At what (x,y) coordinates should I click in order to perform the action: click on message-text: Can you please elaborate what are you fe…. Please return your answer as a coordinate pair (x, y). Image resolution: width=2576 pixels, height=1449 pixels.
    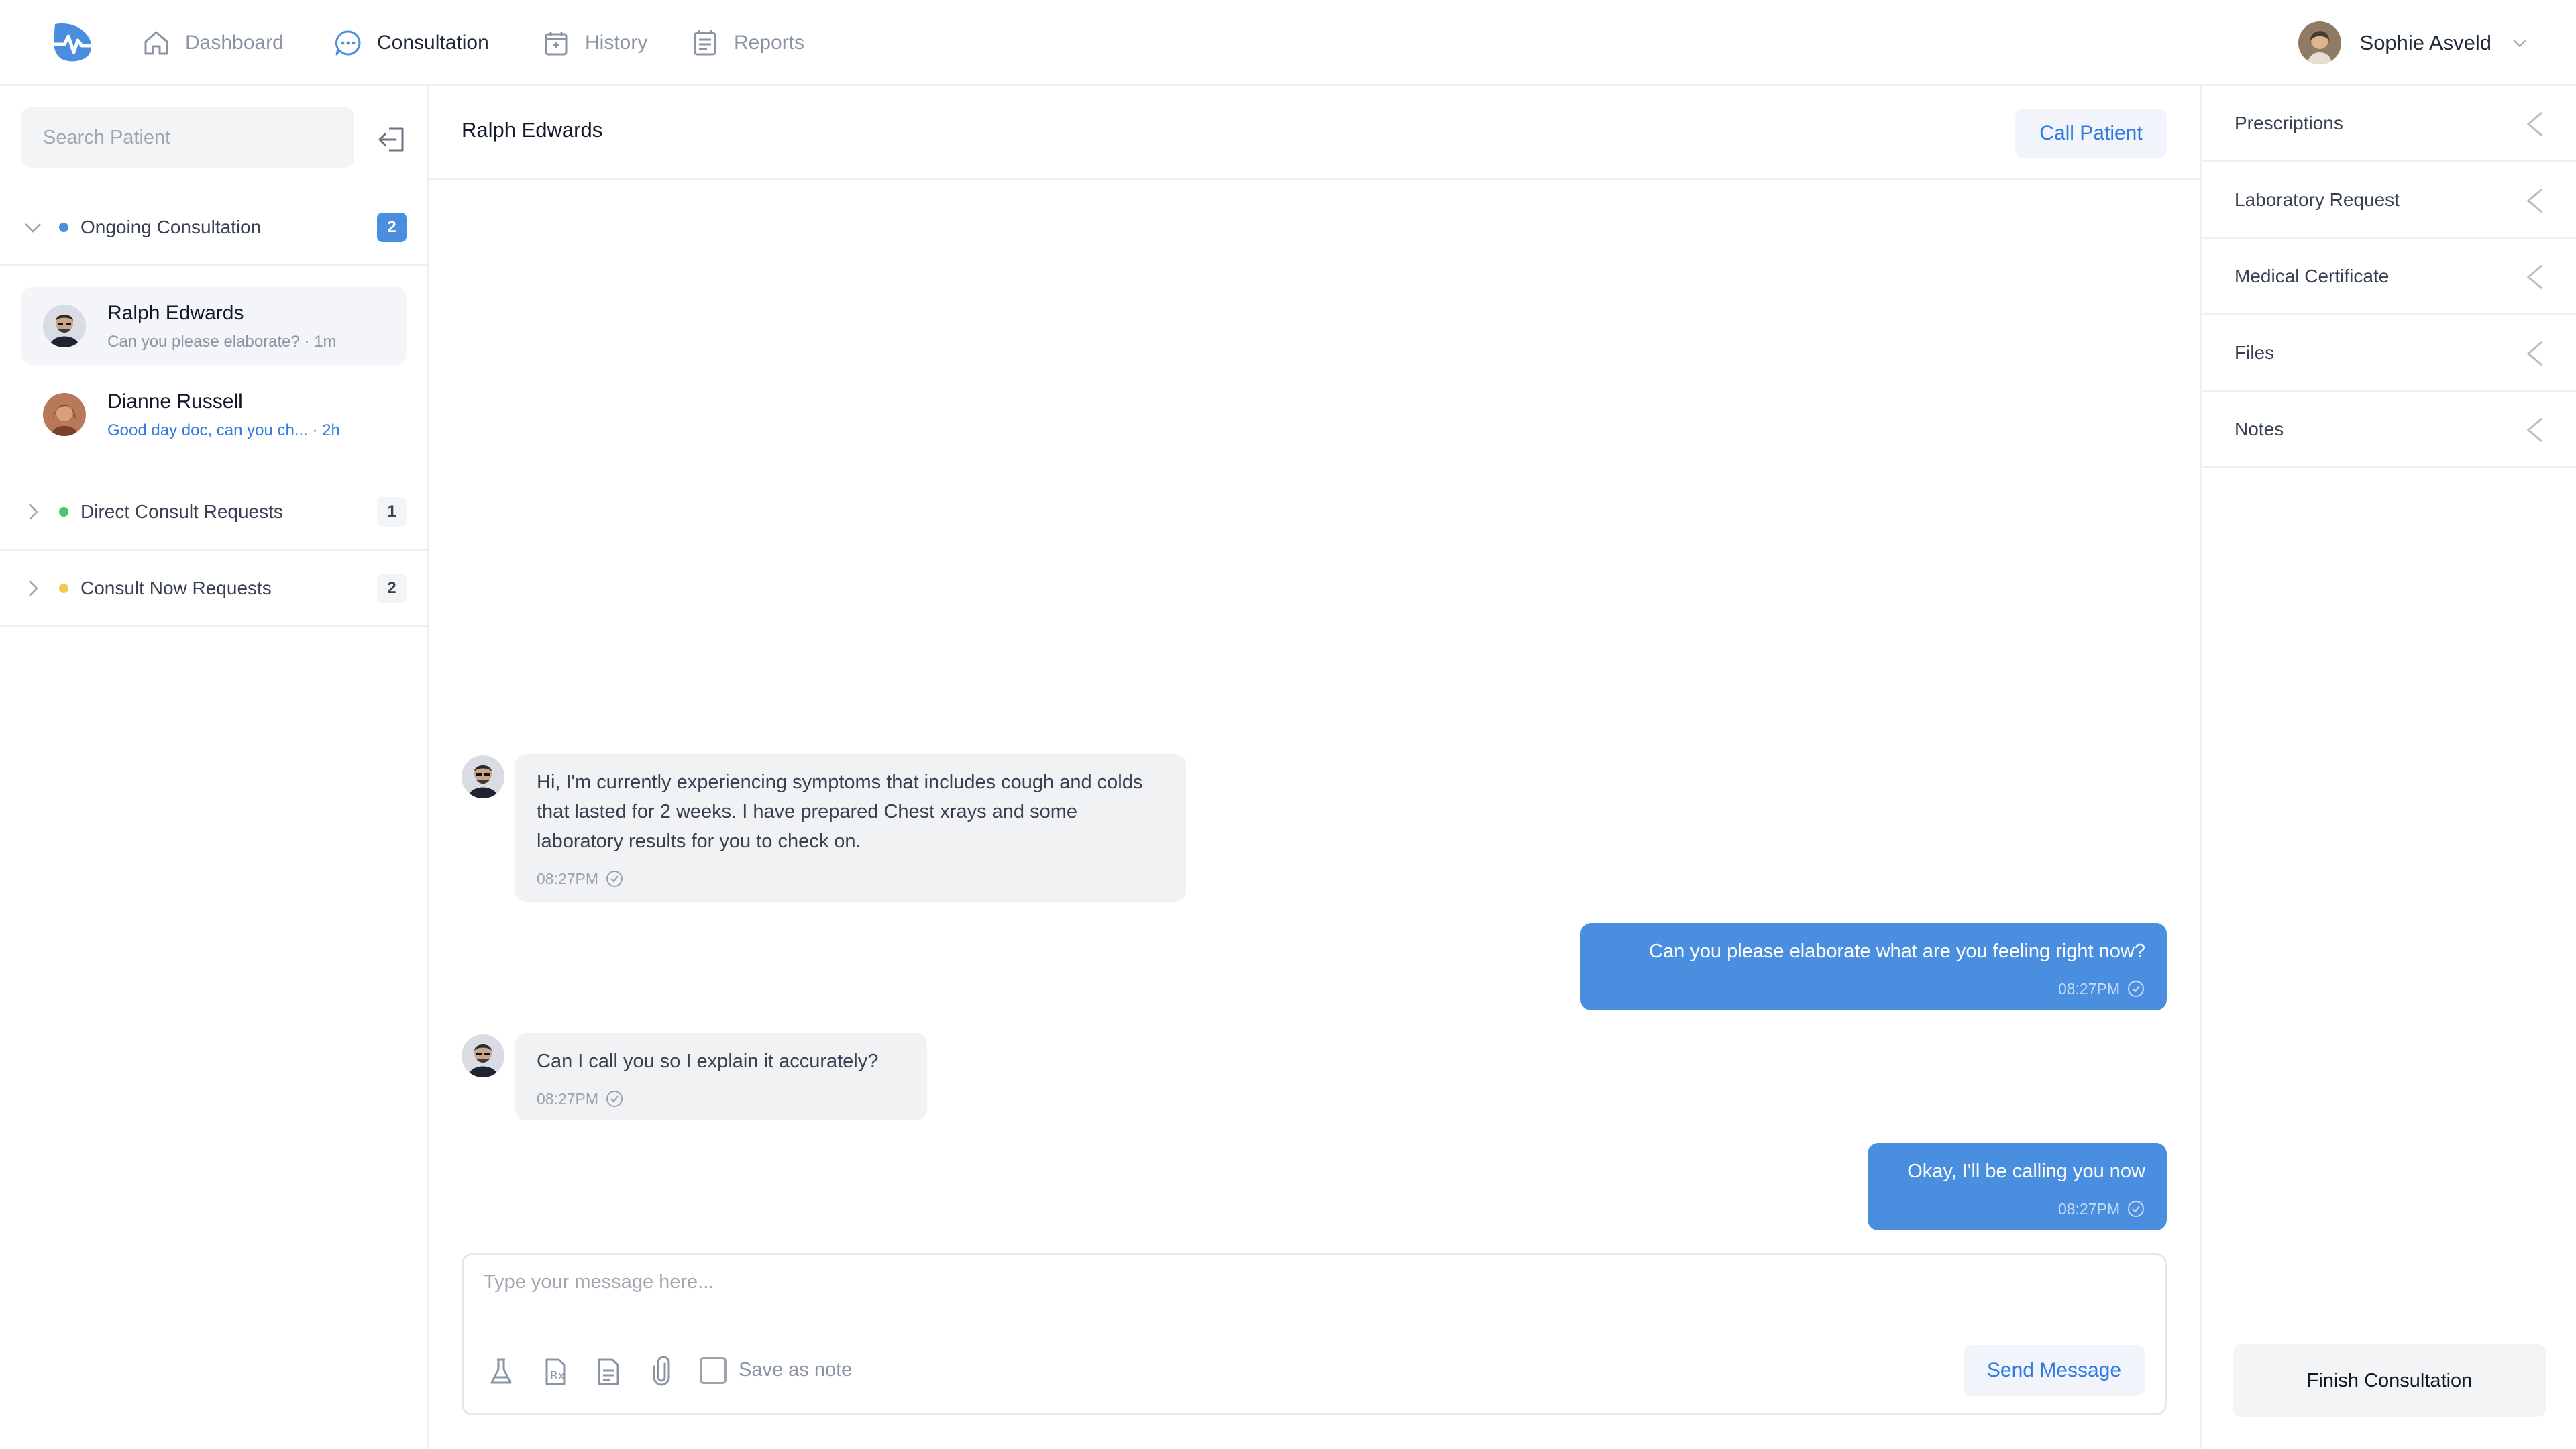
    Looking at the image, I should click on (1897, 951).